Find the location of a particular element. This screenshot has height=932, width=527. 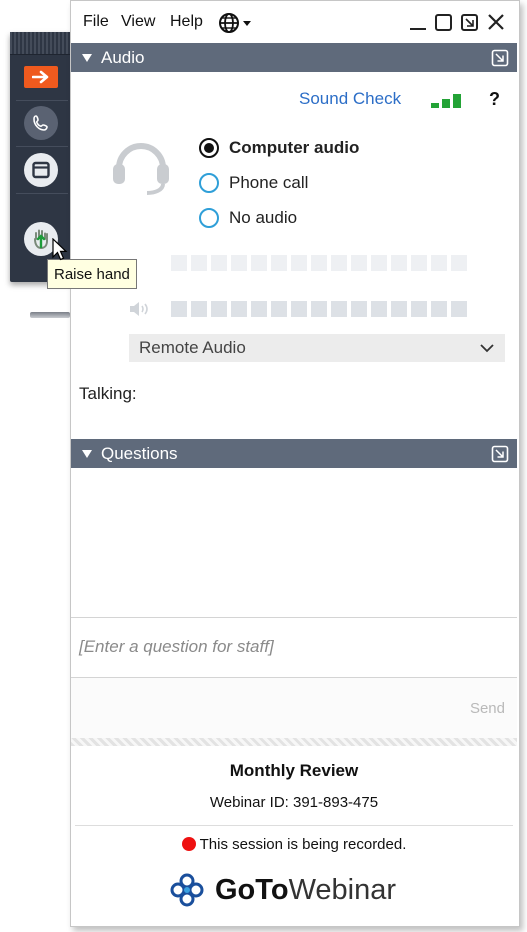

recording-notice: This session is being recorded. is located at coordinates (294, 844).